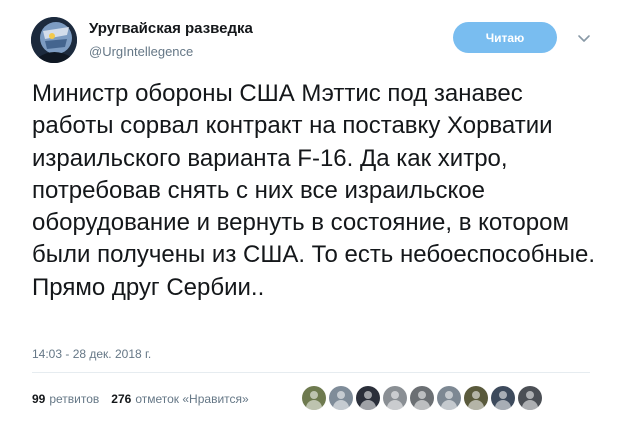 The height and width of the screenshot is (432, 621). I want to click on following-button: Читаю, so click(505, 37).